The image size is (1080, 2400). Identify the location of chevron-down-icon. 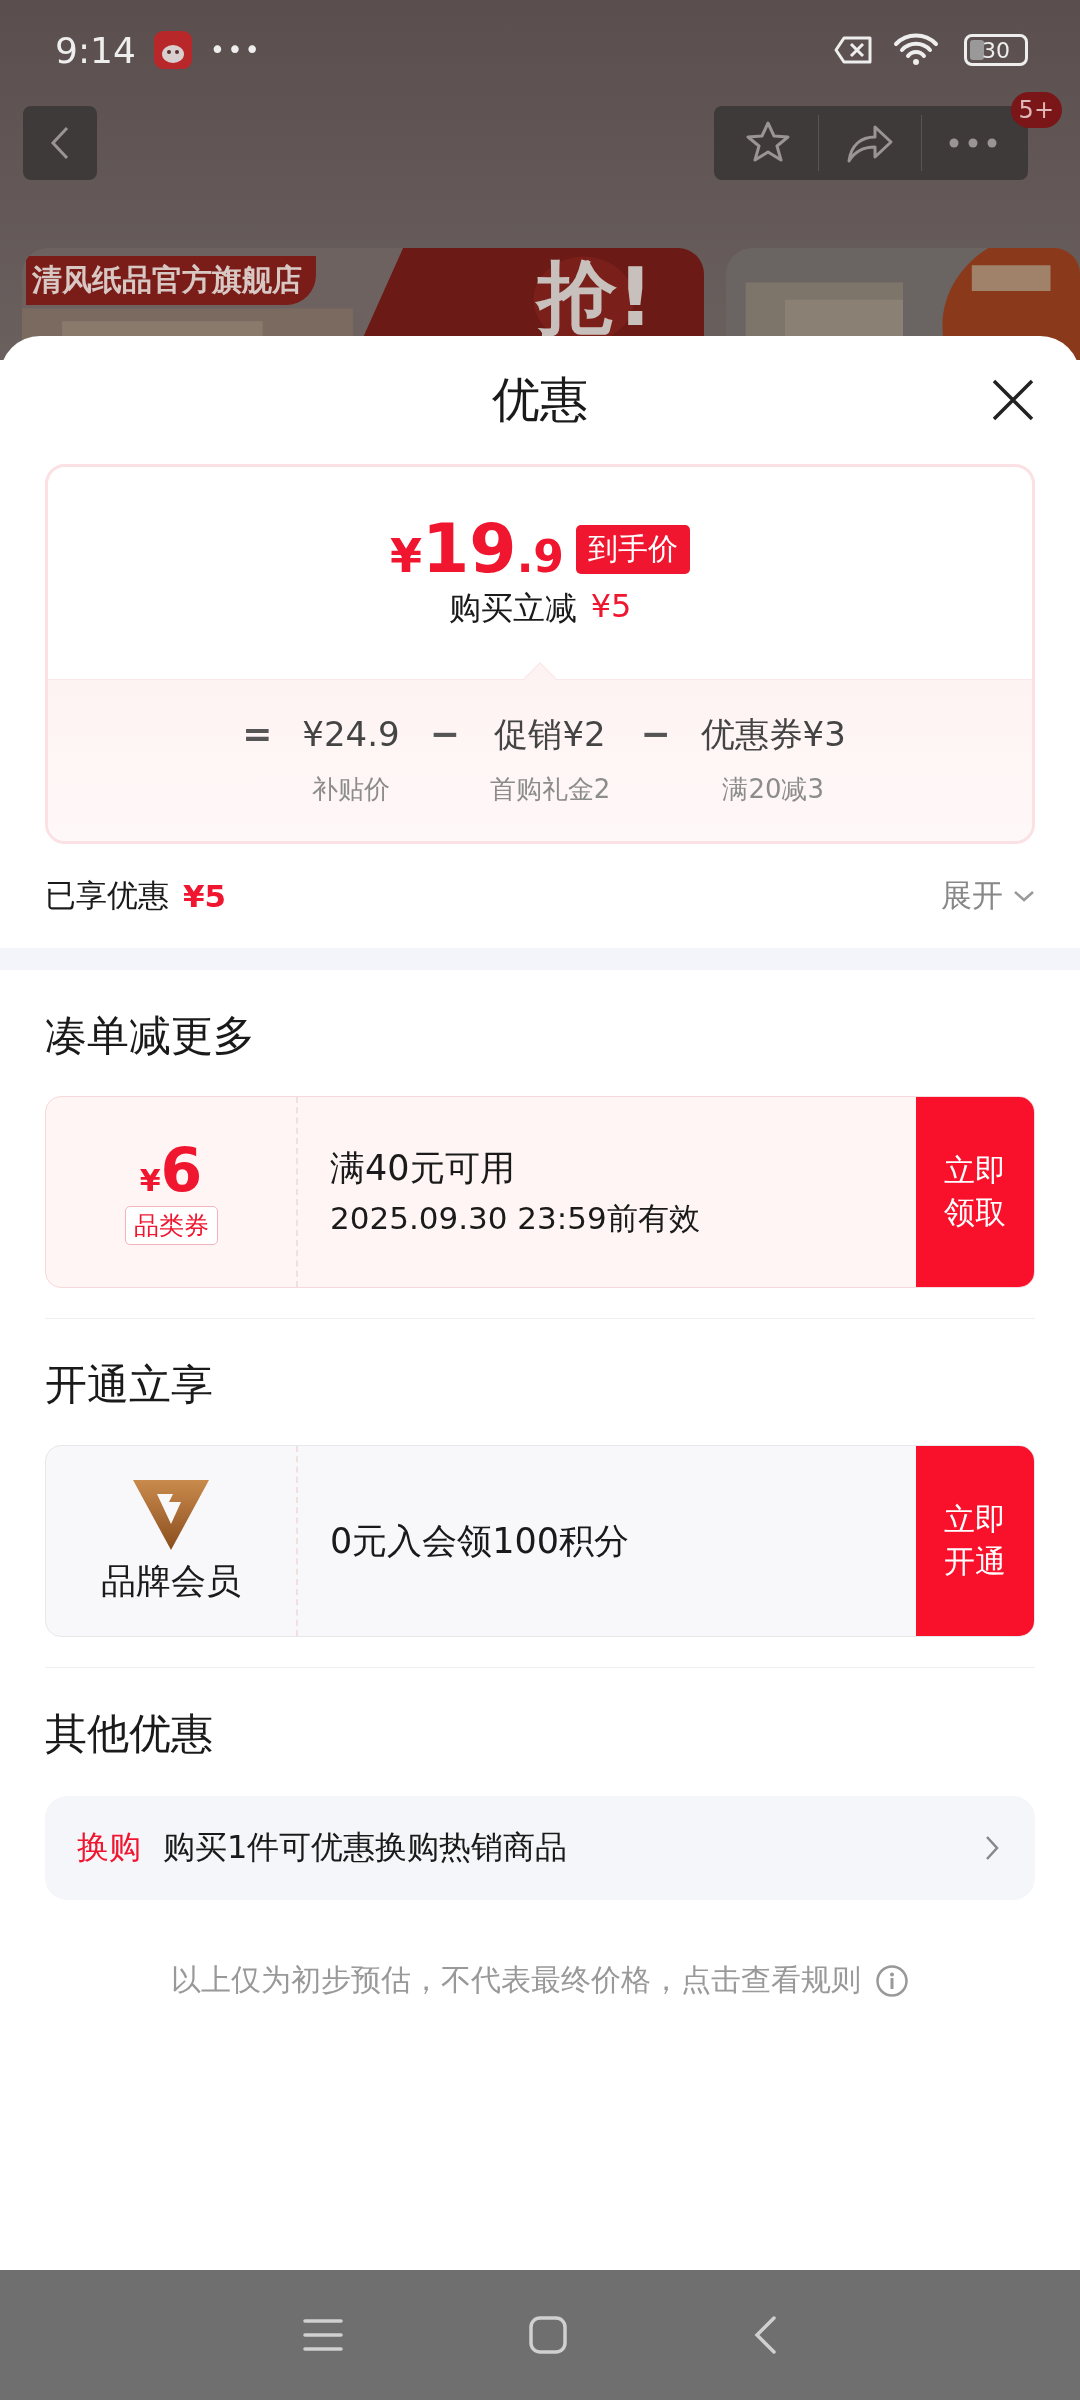
(1024, 896).